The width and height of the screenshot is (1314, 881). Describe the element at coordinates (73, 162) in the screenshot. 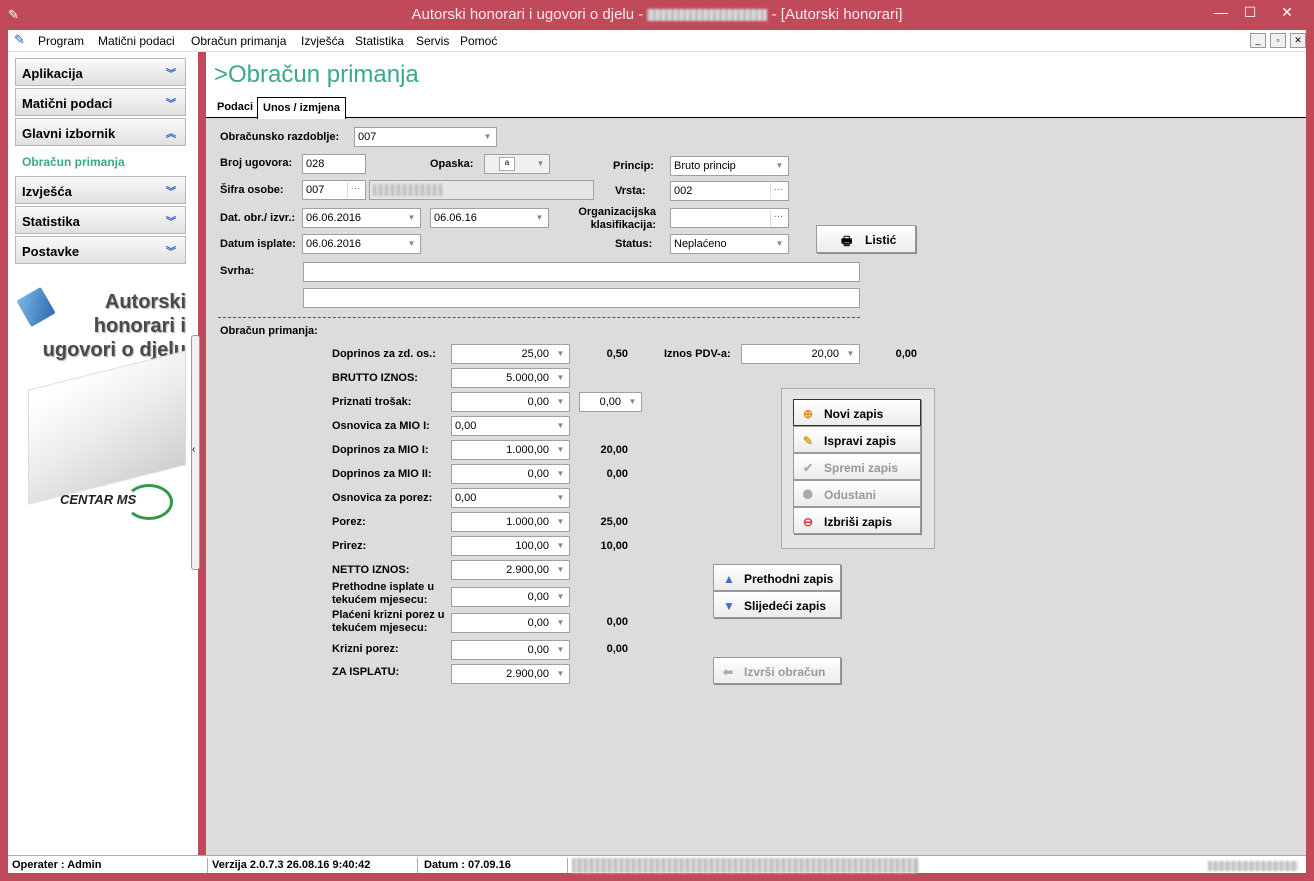

I see `sidebar-subitem-obracun-primanja: Obračun primanja` at that location.